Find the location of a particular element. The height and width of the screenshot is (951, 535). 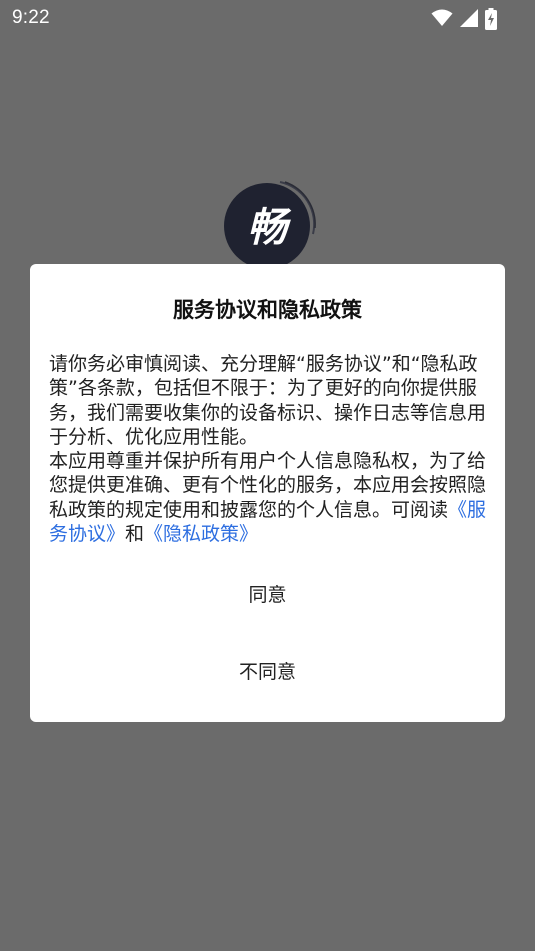

signal-icon is located at coordinates (469, 18).